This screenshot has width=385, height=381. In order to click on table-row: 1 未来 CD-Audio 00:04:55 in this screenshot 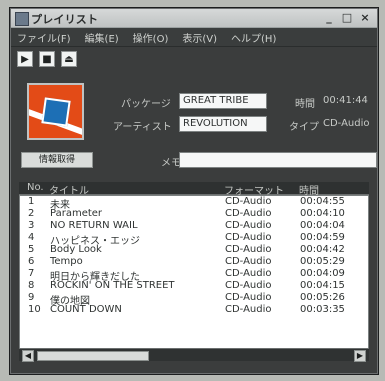, I will do `click(194, 203)`.